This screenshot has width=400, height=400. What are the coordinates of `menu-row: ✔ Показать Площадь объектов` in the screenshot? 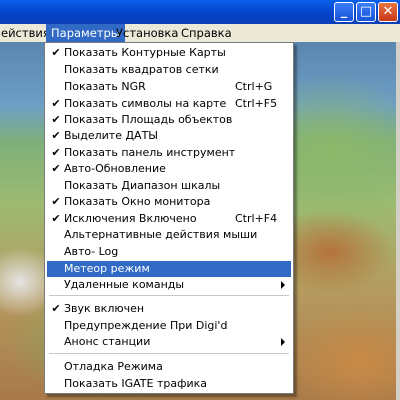 It's located at (169, 120).